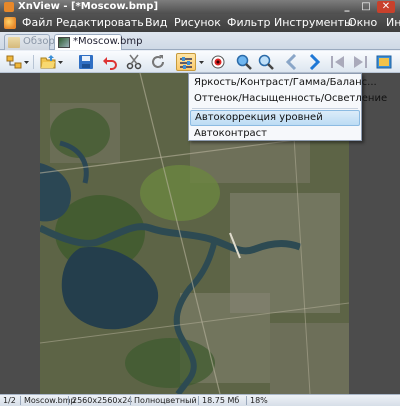  Describe the element at coordinates (9, 7) in the screenshot. I see `app-logo-icon` at that location.